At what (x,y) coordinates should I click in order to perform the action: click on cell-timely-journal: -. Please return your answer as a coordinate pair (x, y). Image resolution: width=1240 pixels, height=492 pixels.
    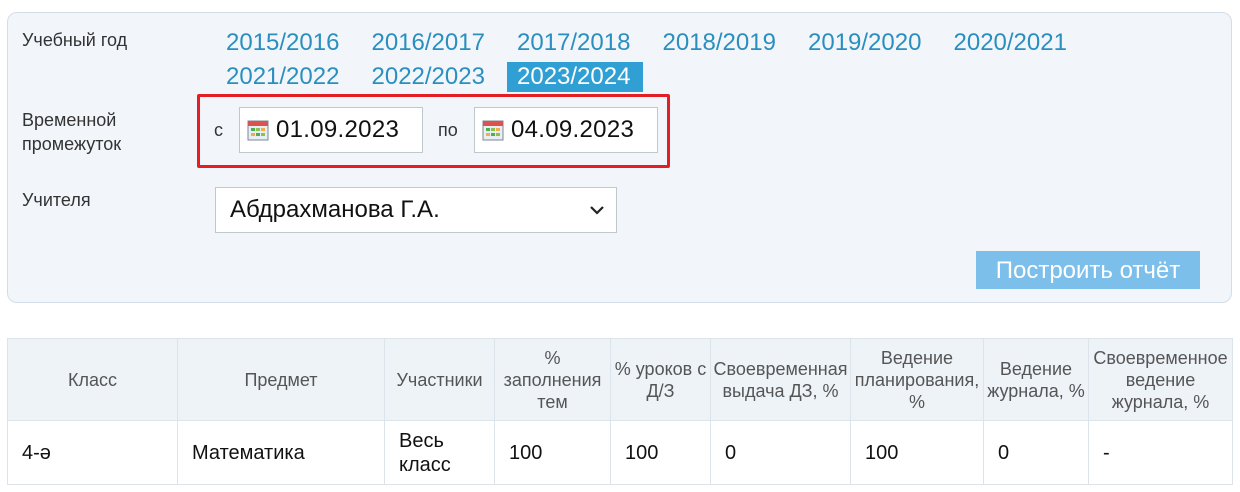
    Looking at the image, I should click on (1160, 452).